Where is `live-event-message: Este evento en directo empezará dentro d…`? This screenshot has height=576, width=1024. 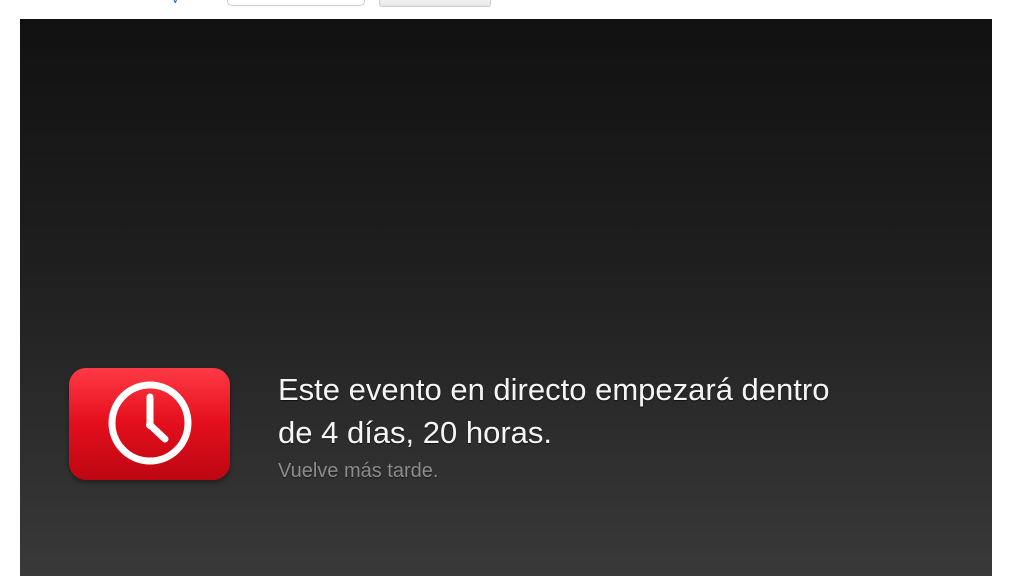 live-event-message: Este evento en directo empezará dentro d… is located at coordinates (618, 426).